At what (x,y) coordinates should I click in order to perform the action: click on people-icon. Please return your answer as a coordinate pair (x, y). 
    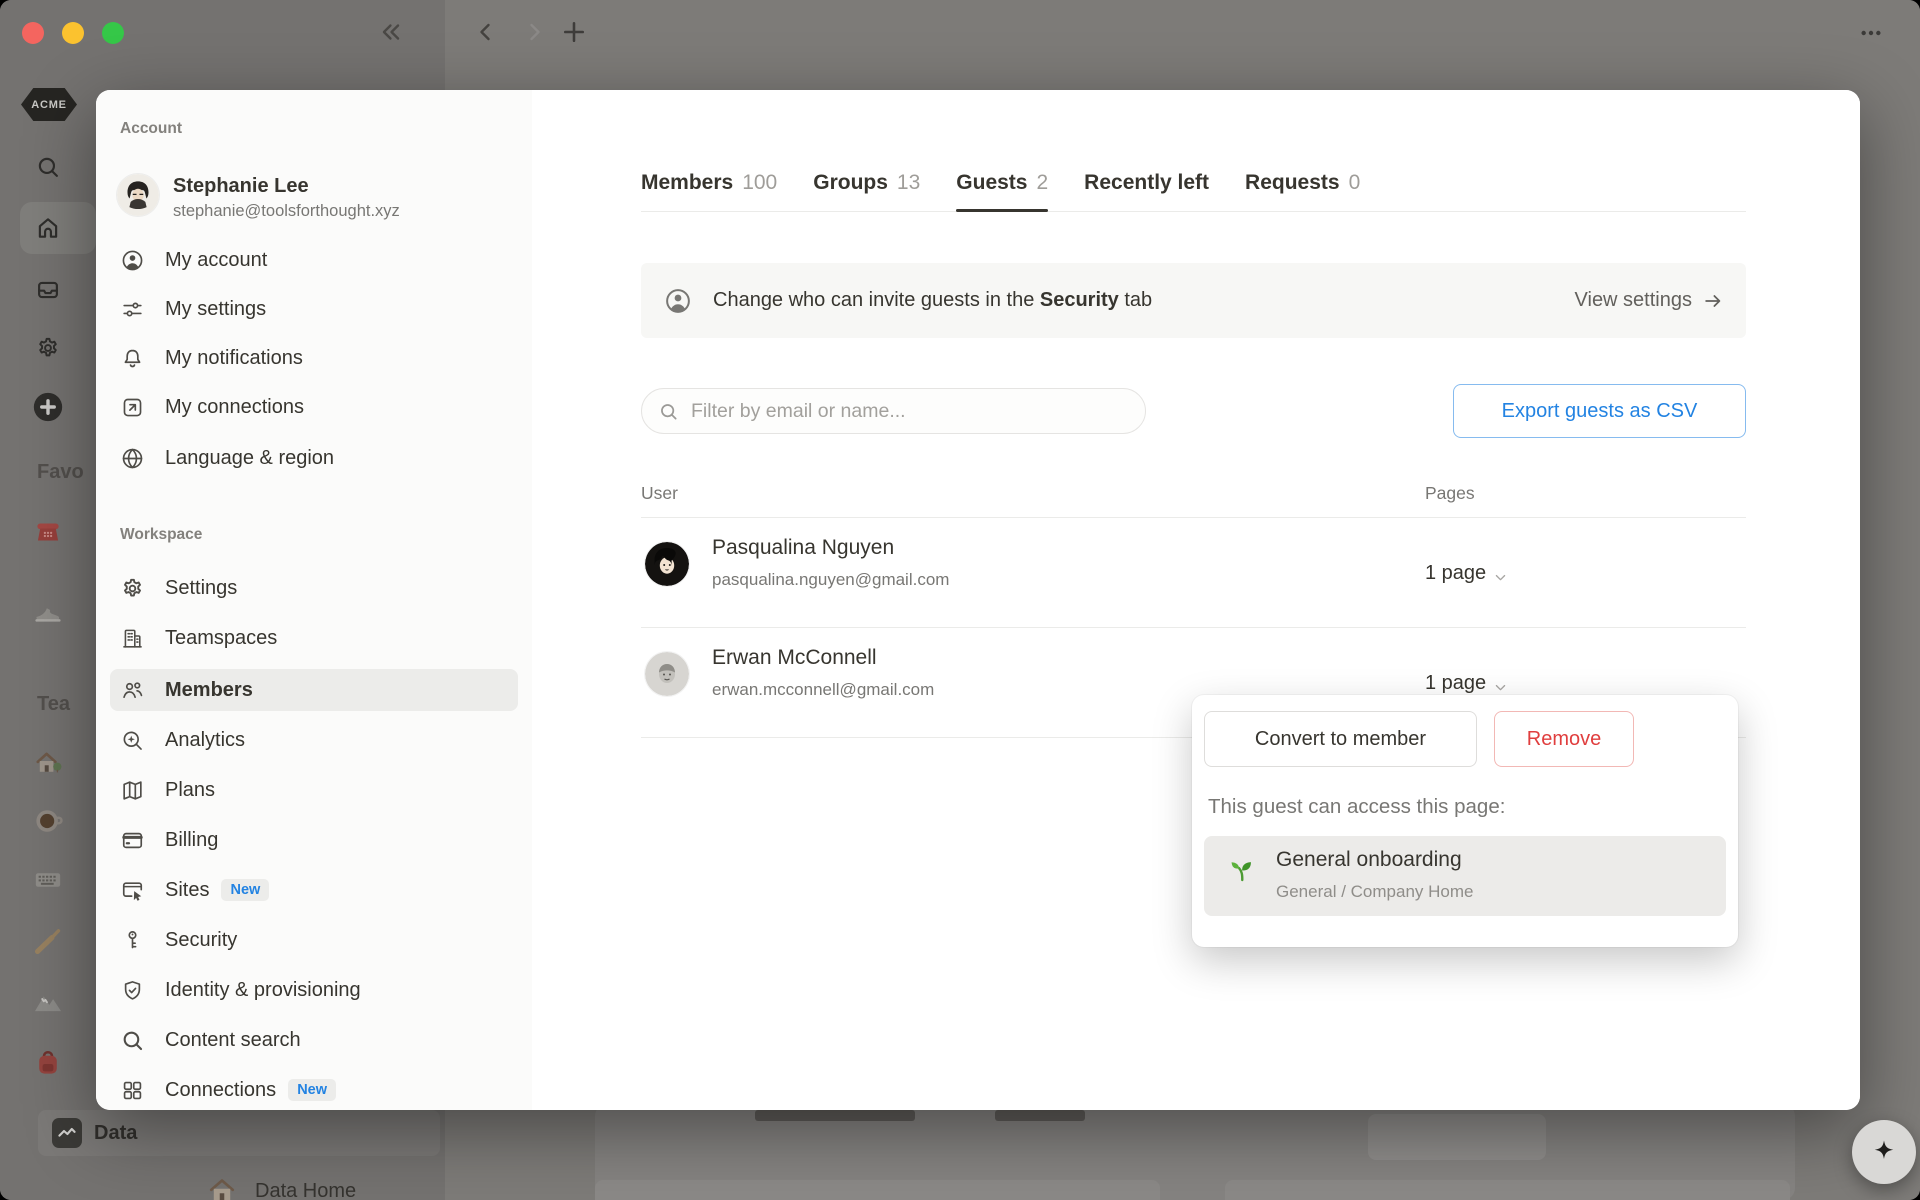
    Looking at the image, I should click on (132, 690).